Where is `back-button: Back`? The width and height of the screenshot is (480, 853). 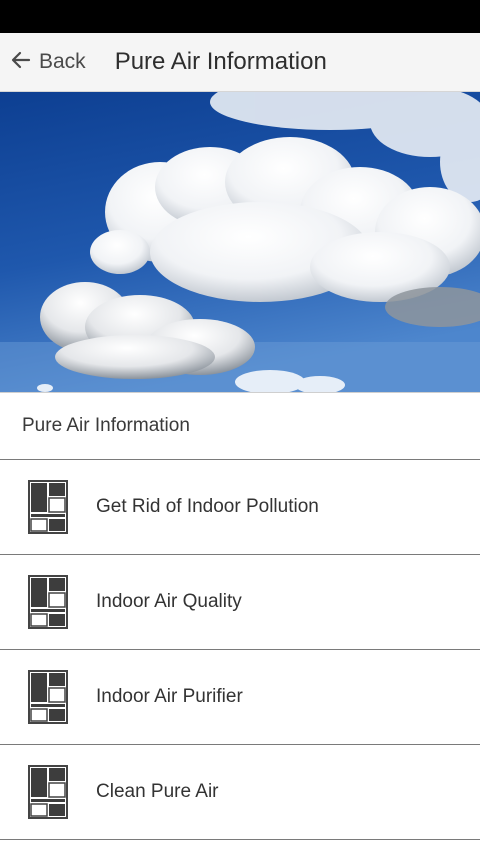
back-button: Back is located at coordinates (48, 62).